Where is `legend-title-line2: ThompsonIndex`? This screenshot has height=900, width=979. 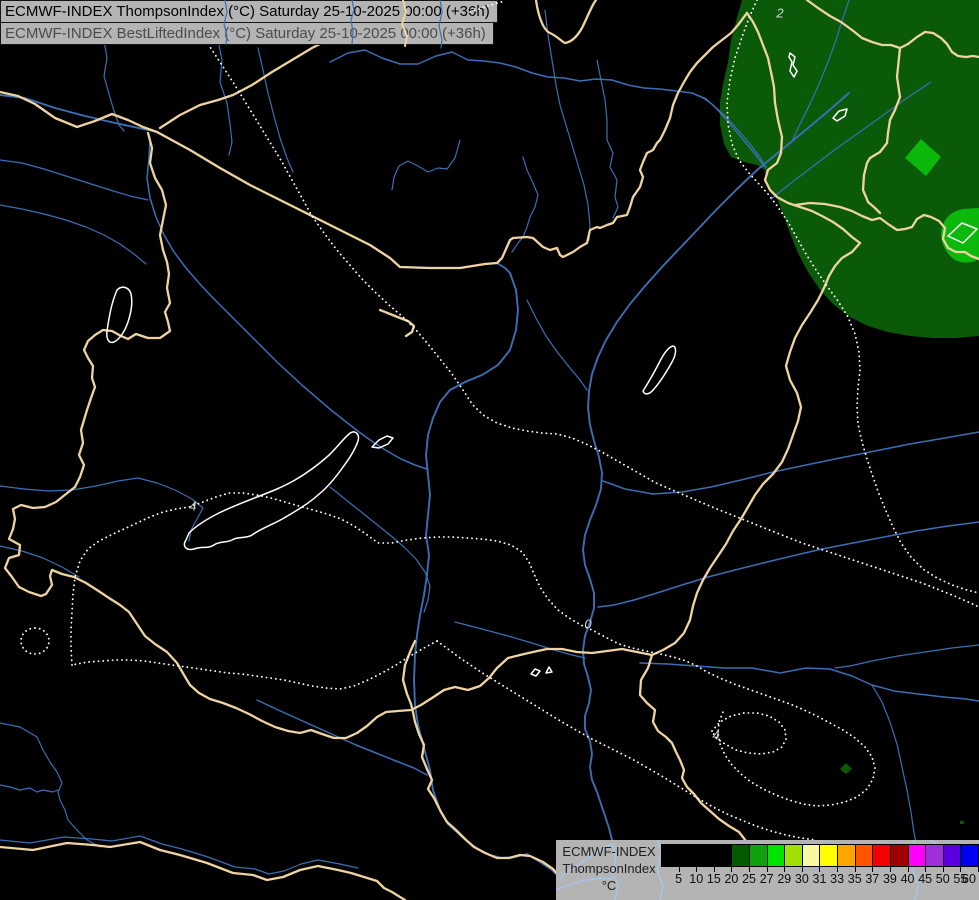 legend-title-line2: ThompsonIndex is located at coordinates (609, 868).